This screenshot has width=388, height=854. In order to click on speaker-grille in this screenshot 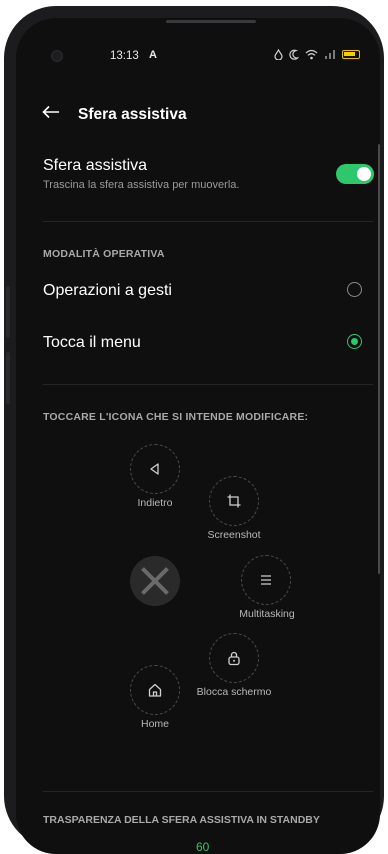, I will do `click(211, 21)`.